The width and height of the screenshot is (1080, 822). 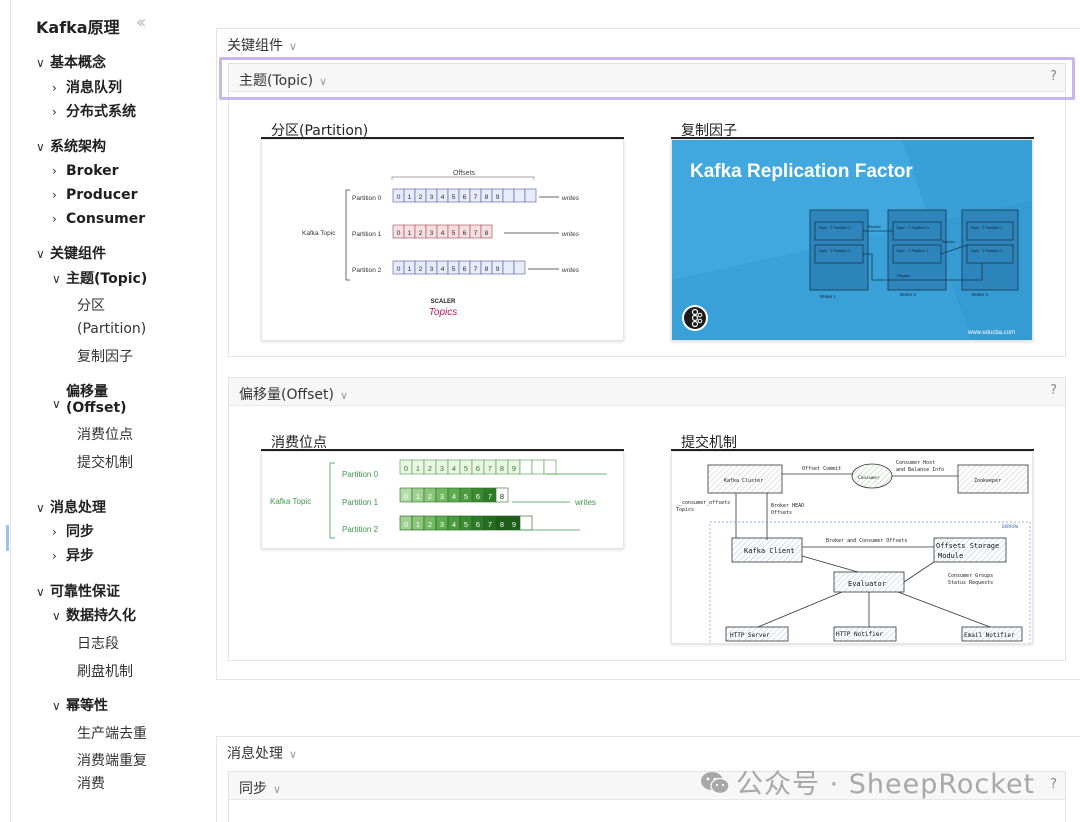 I want to click on nav-item-replication: 复制因子, so click(x=105, y=357).